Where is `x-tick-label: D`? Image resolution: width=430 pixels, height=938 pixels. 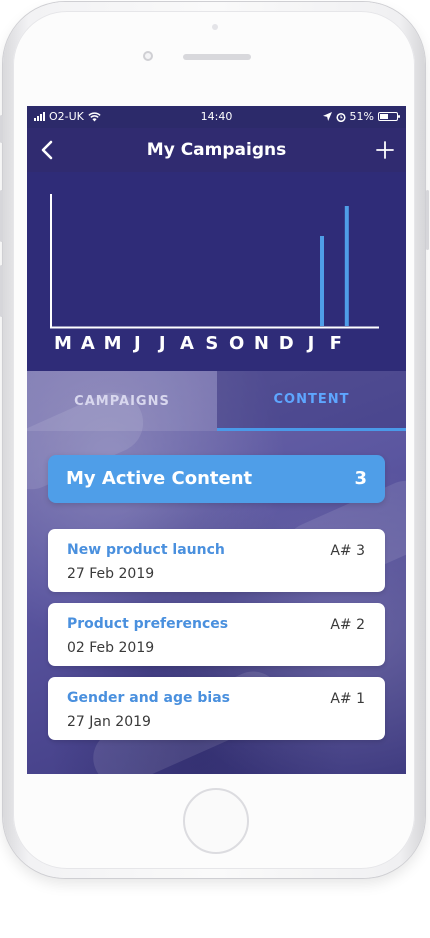
x-tick-label: D is located at coordinates (286, 343).